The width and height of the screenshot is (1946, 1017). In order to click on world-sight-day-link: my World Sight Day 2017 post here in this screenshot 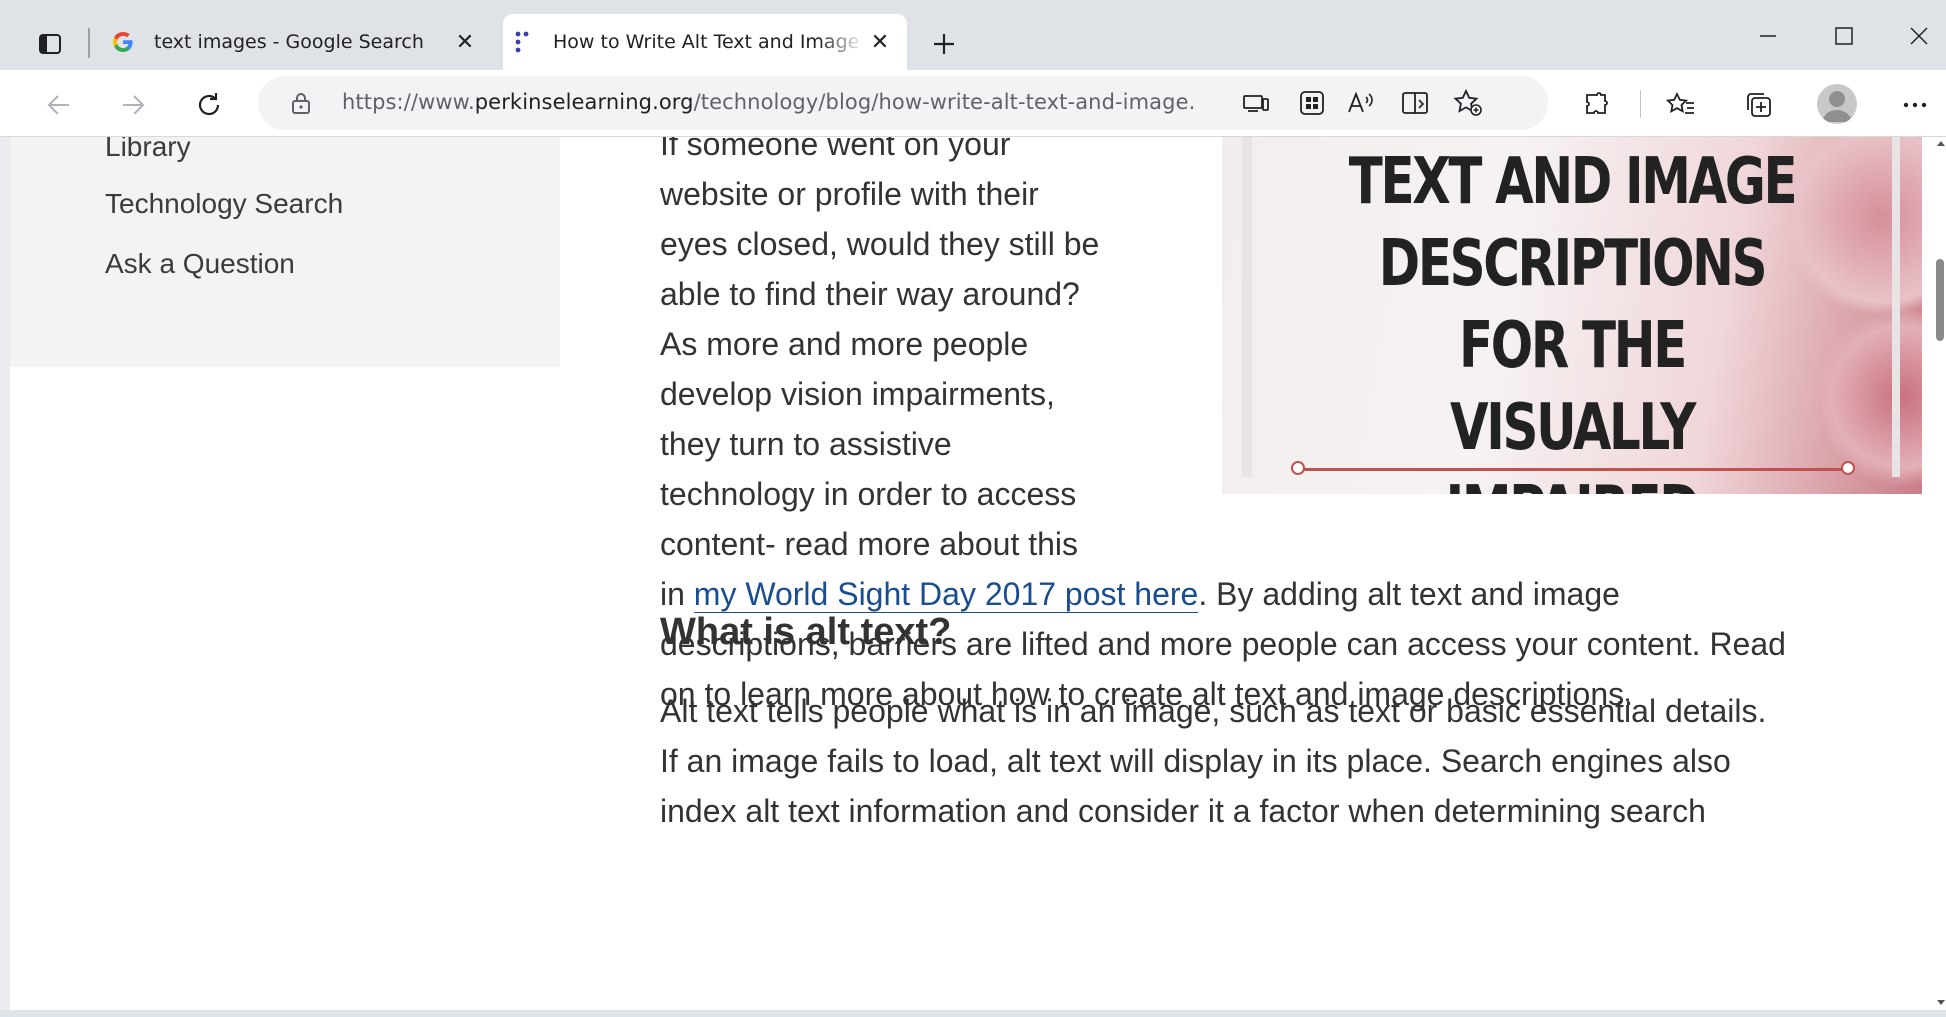, I will do `click(946, 594)`.